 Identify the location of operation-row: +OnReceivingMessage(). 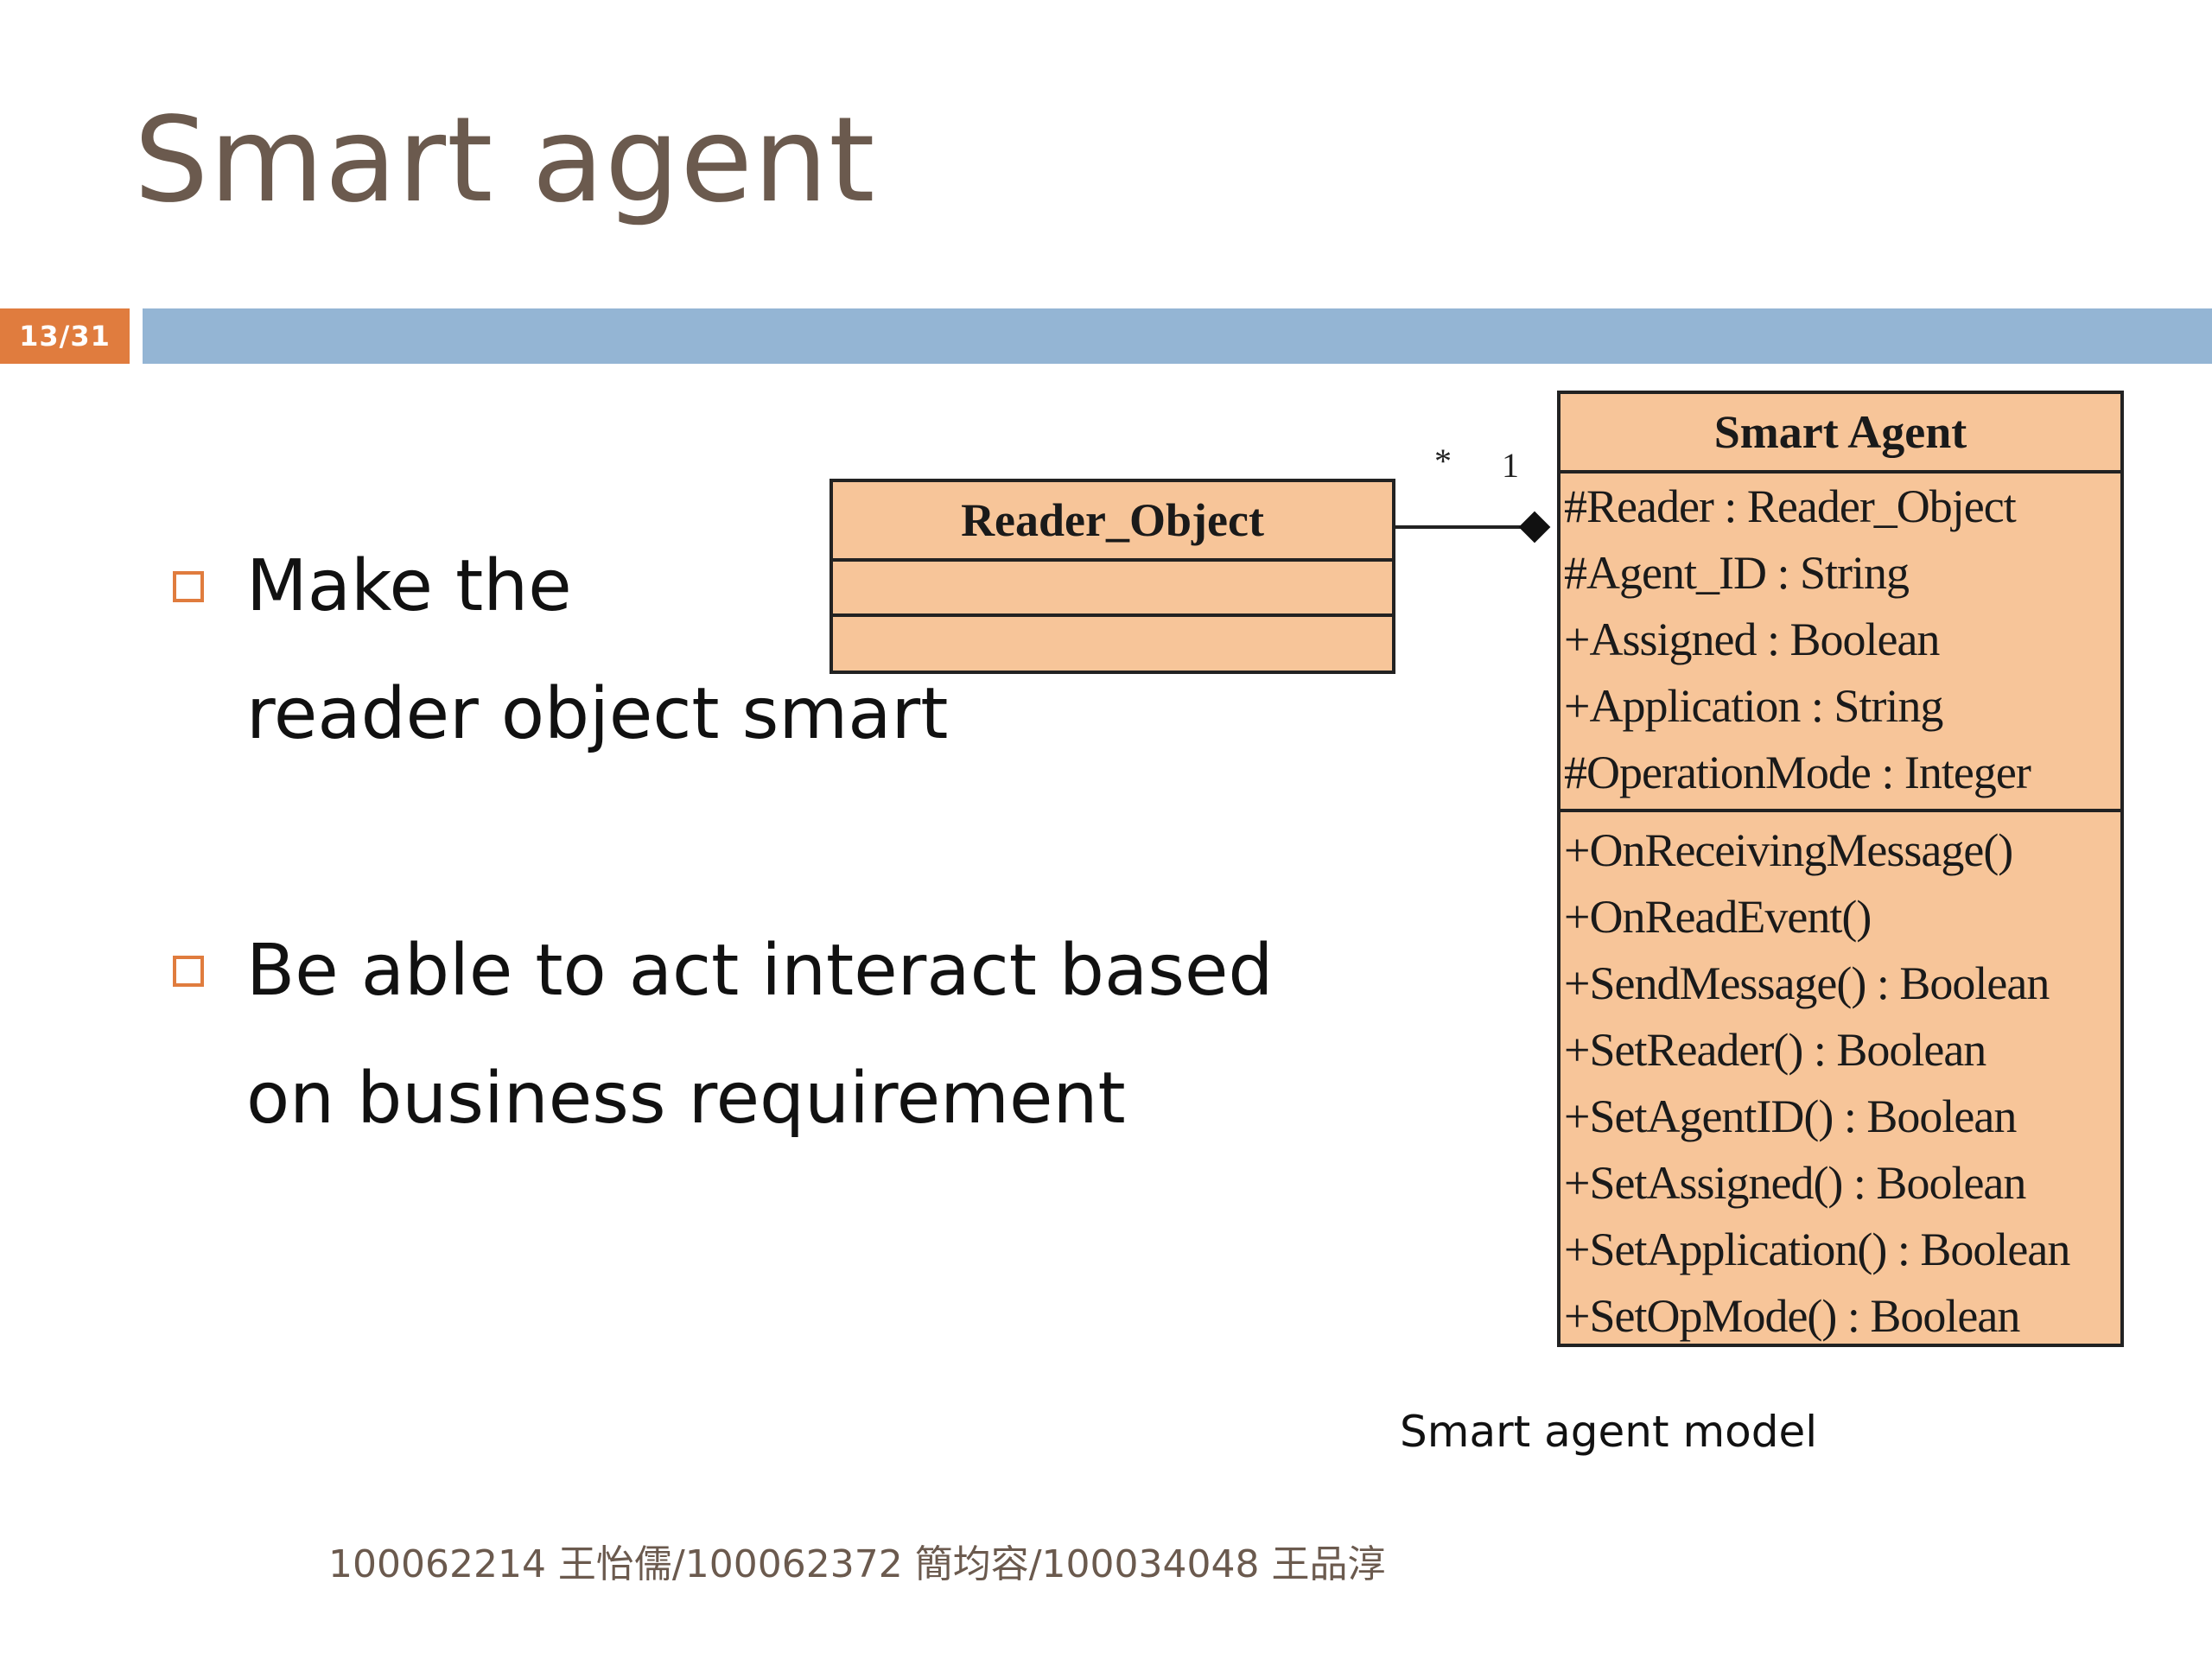
(1788, 850).